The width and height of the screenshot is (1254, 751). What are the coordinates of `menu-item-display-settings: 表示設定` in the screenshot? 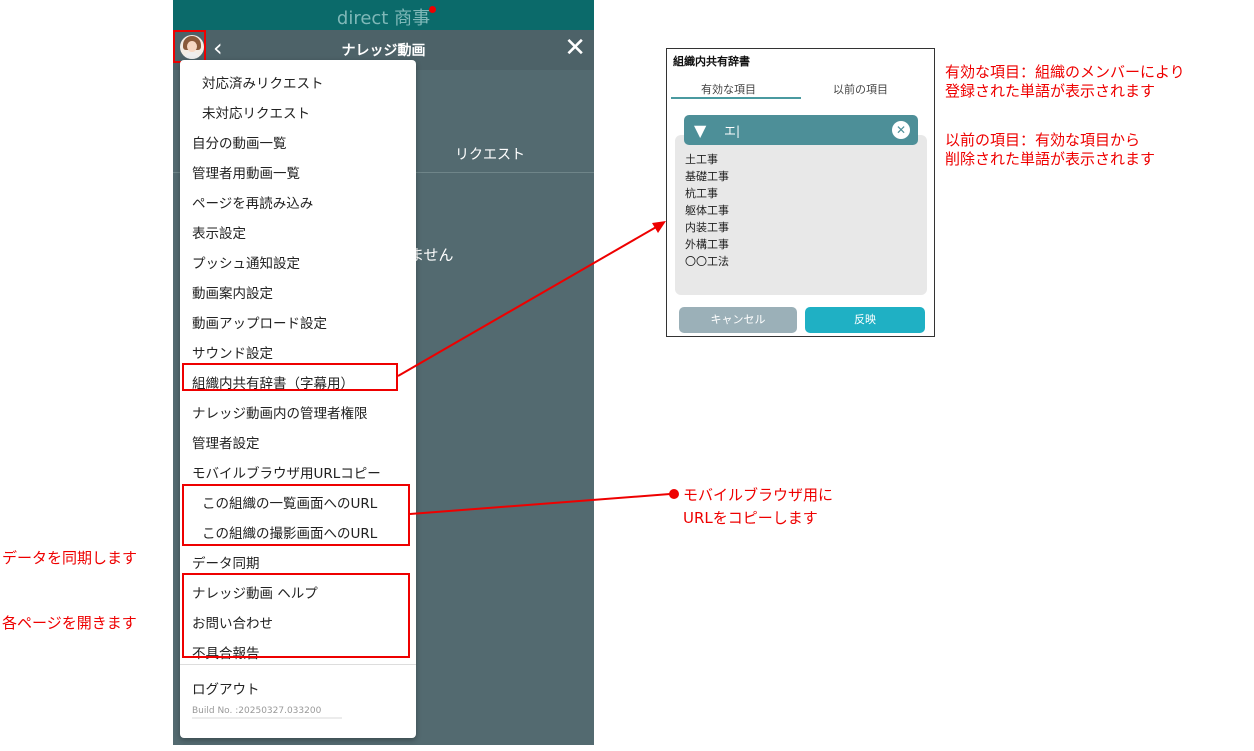 It's located at (219, 232).